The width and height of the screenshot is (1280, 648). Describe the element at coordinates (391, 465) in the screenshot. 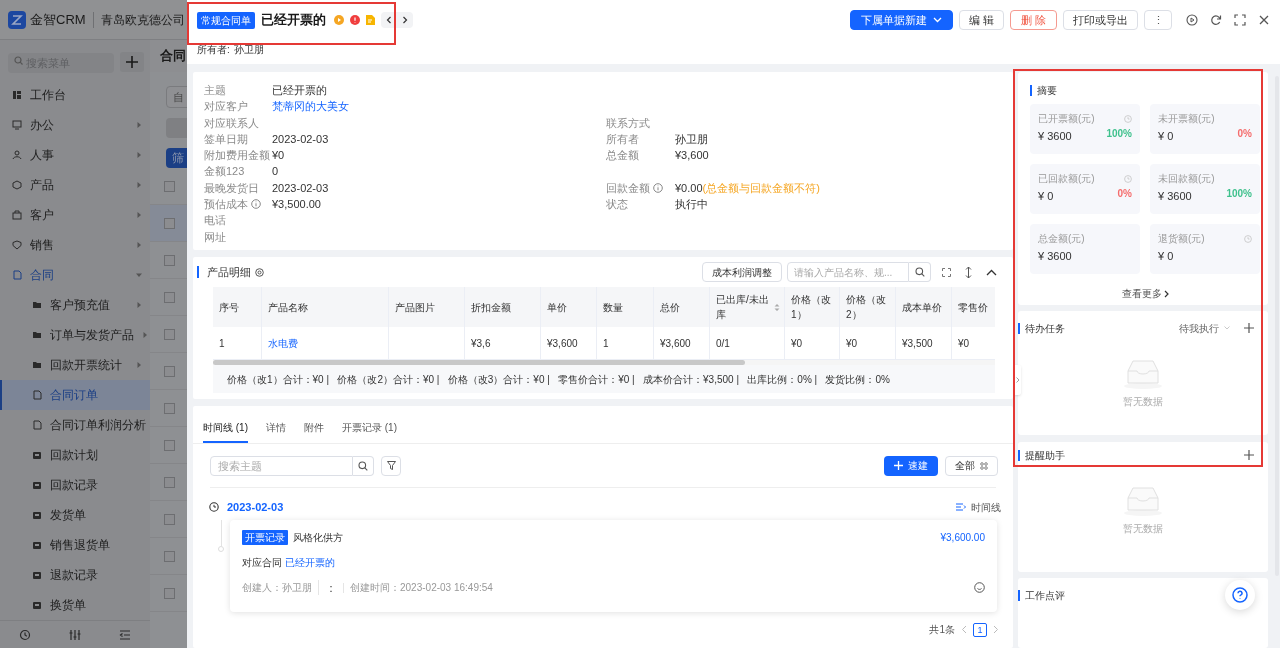

I see `filter-button` at that location.